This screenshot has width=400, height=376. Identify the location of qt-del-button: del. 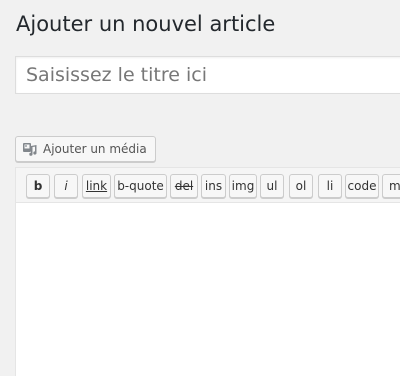
(184, 186).